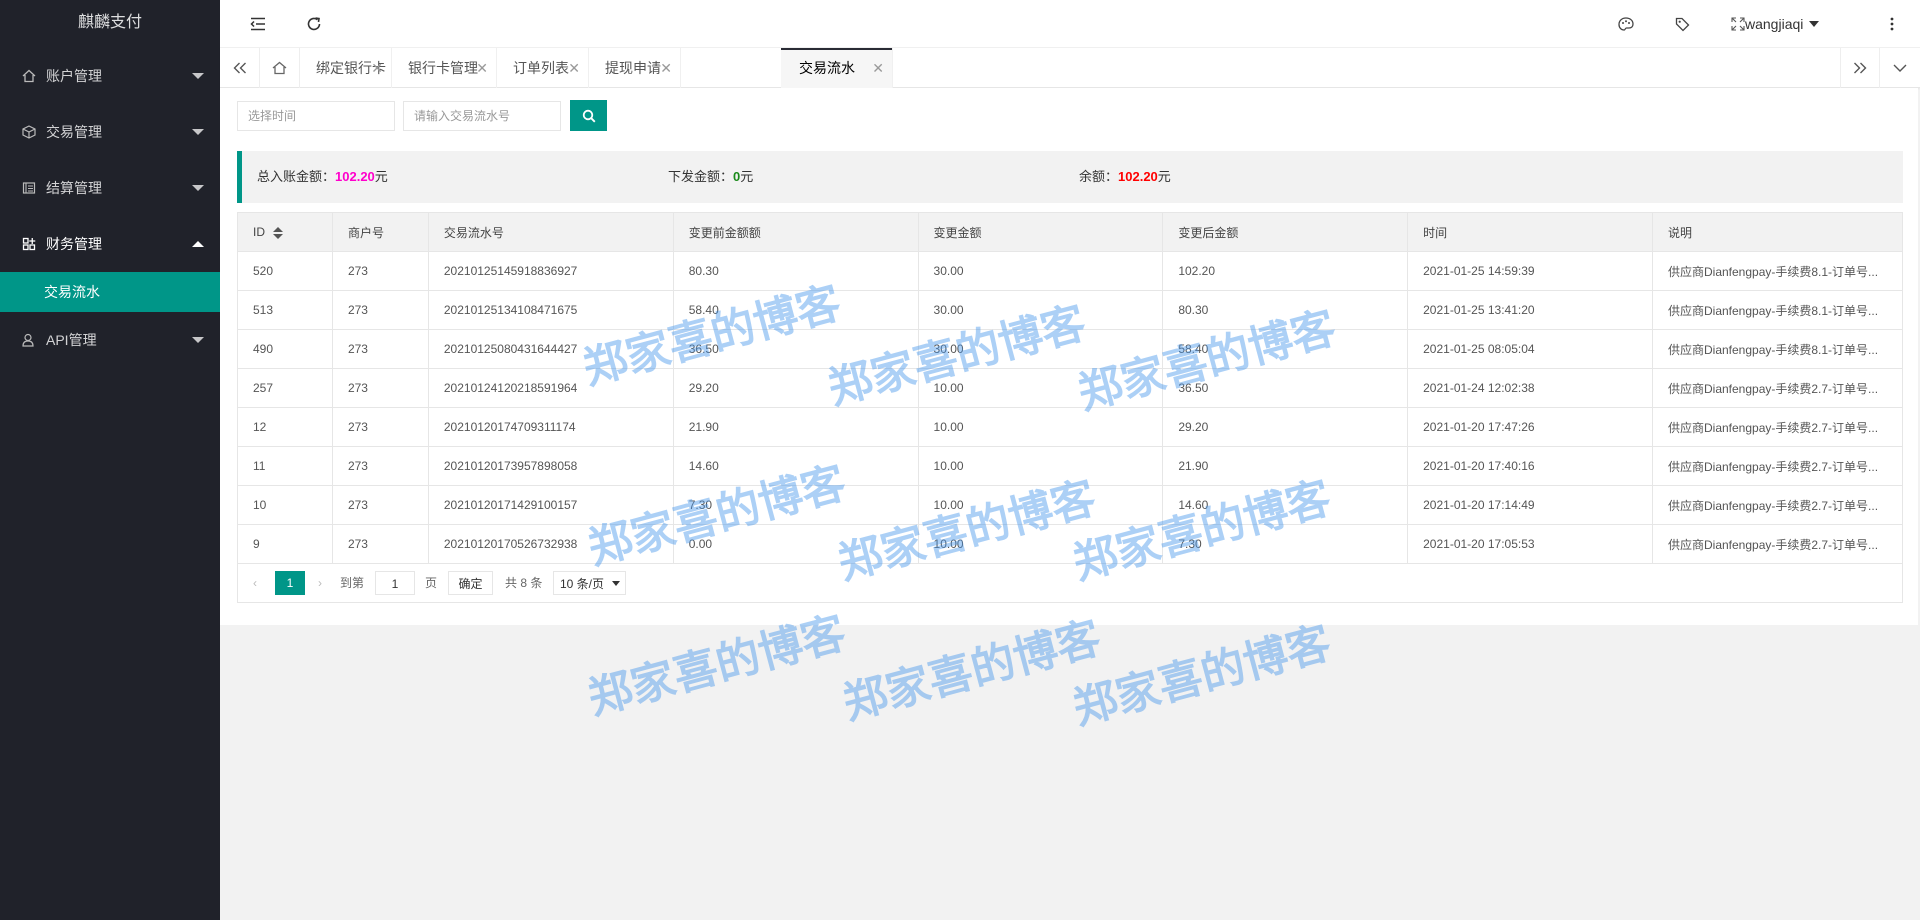  What do you see at coordinates (524, 583) in the screenshot?
I see `total-count: 共 8 条` at bounding box center [524, 583].